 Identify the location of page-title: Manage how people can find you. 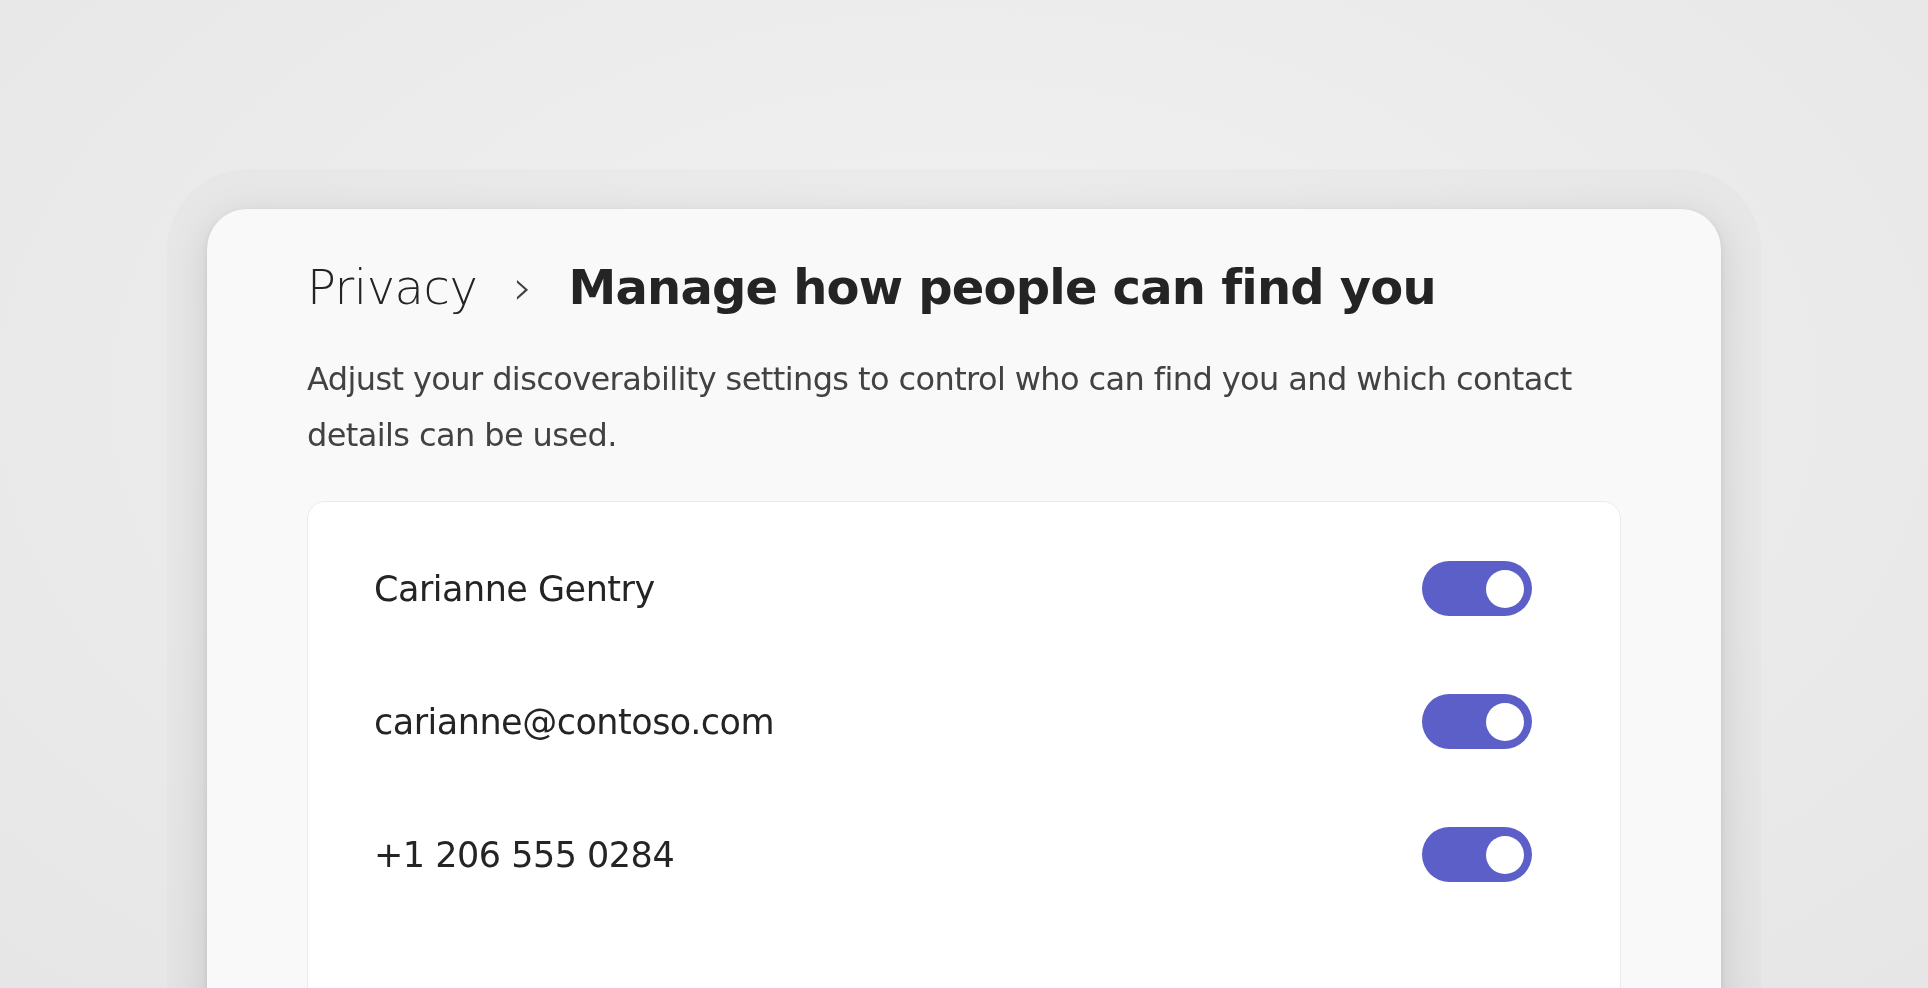
(1002, 287).